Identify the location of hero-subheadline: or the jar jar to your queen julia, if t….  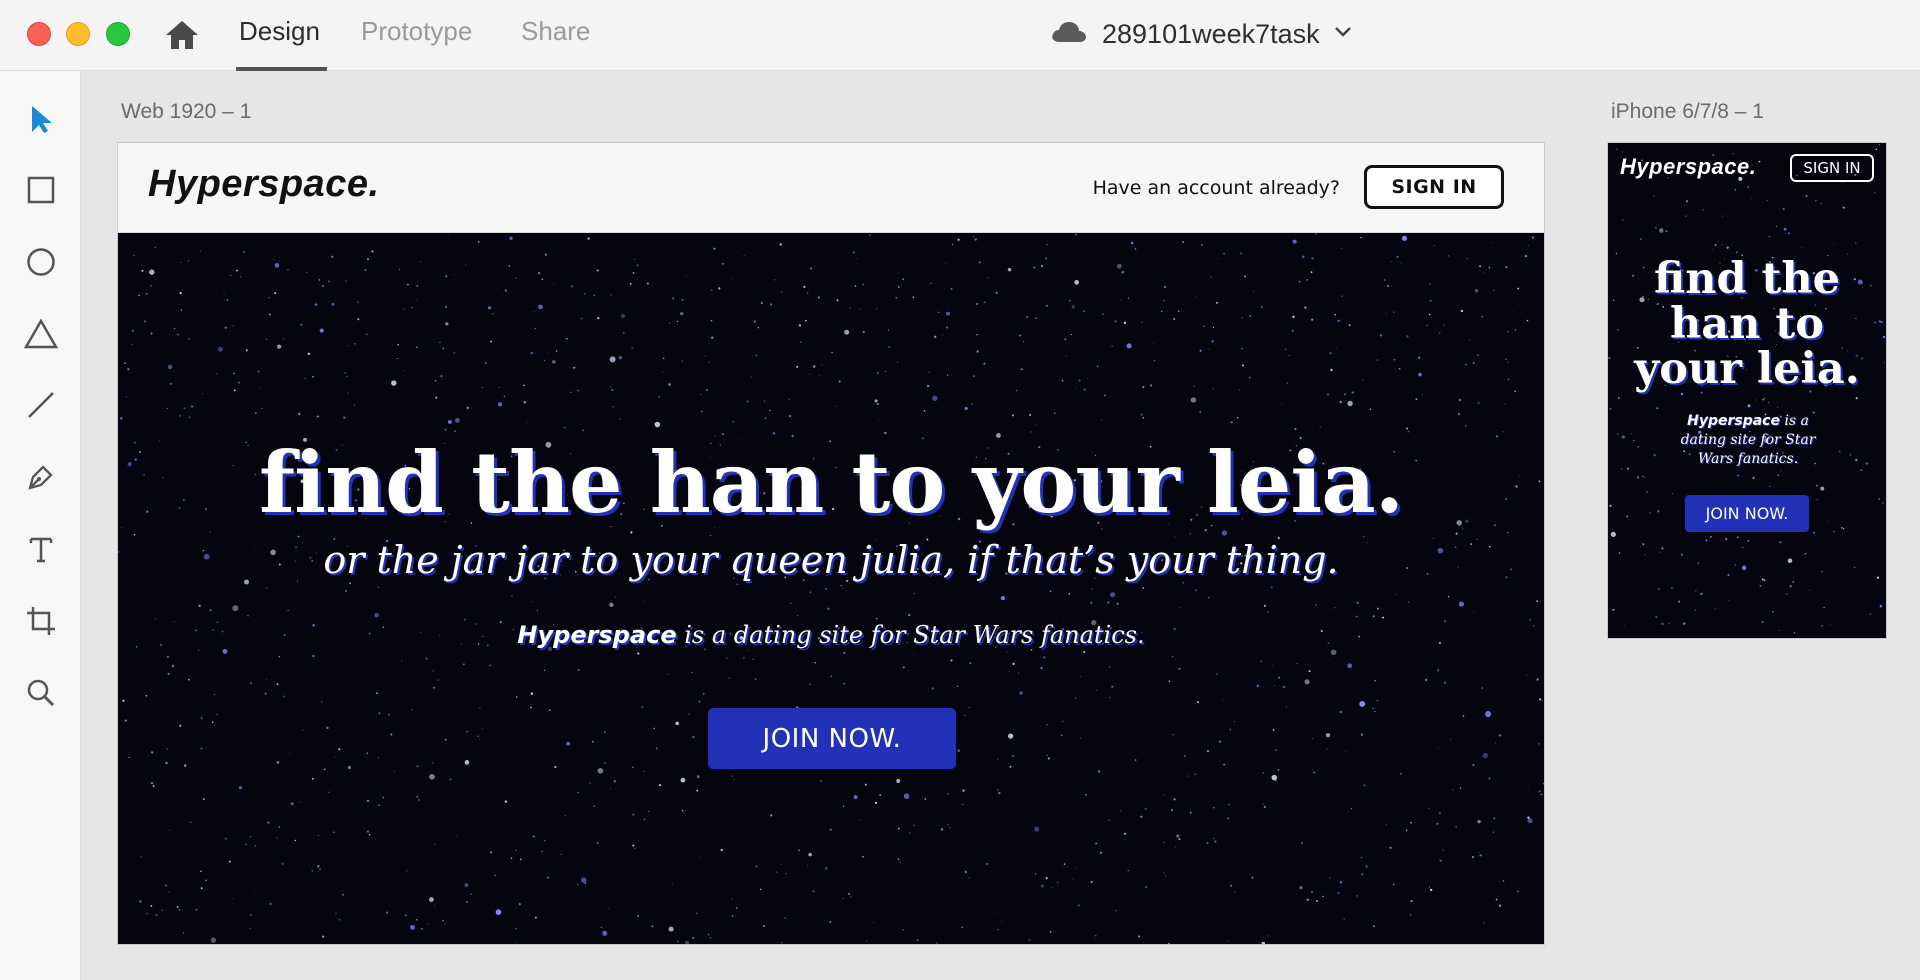
(831, 560).